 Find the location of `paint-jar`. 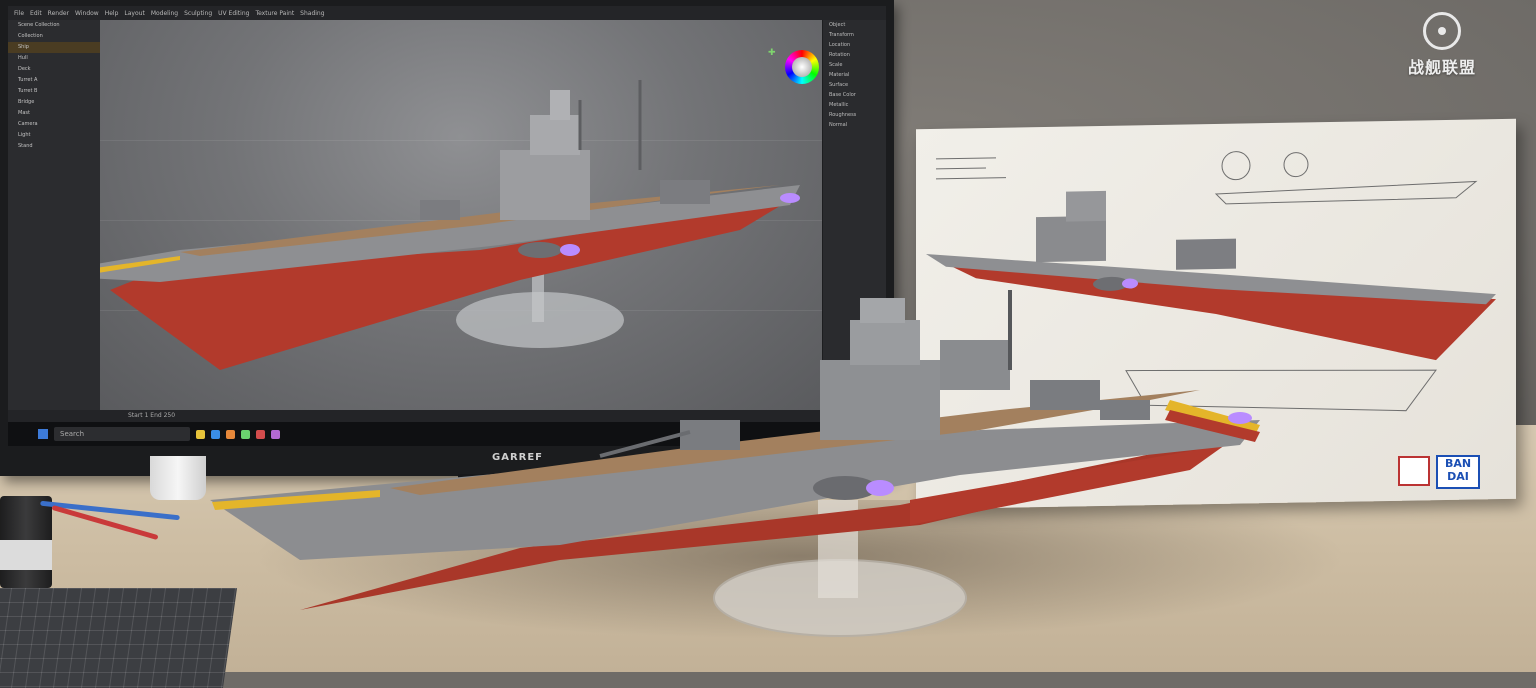

paint-jar is located at coordinates (26, 542).